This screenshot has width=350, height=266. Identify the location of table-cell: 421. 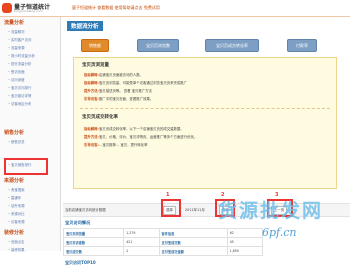
(141, 242).